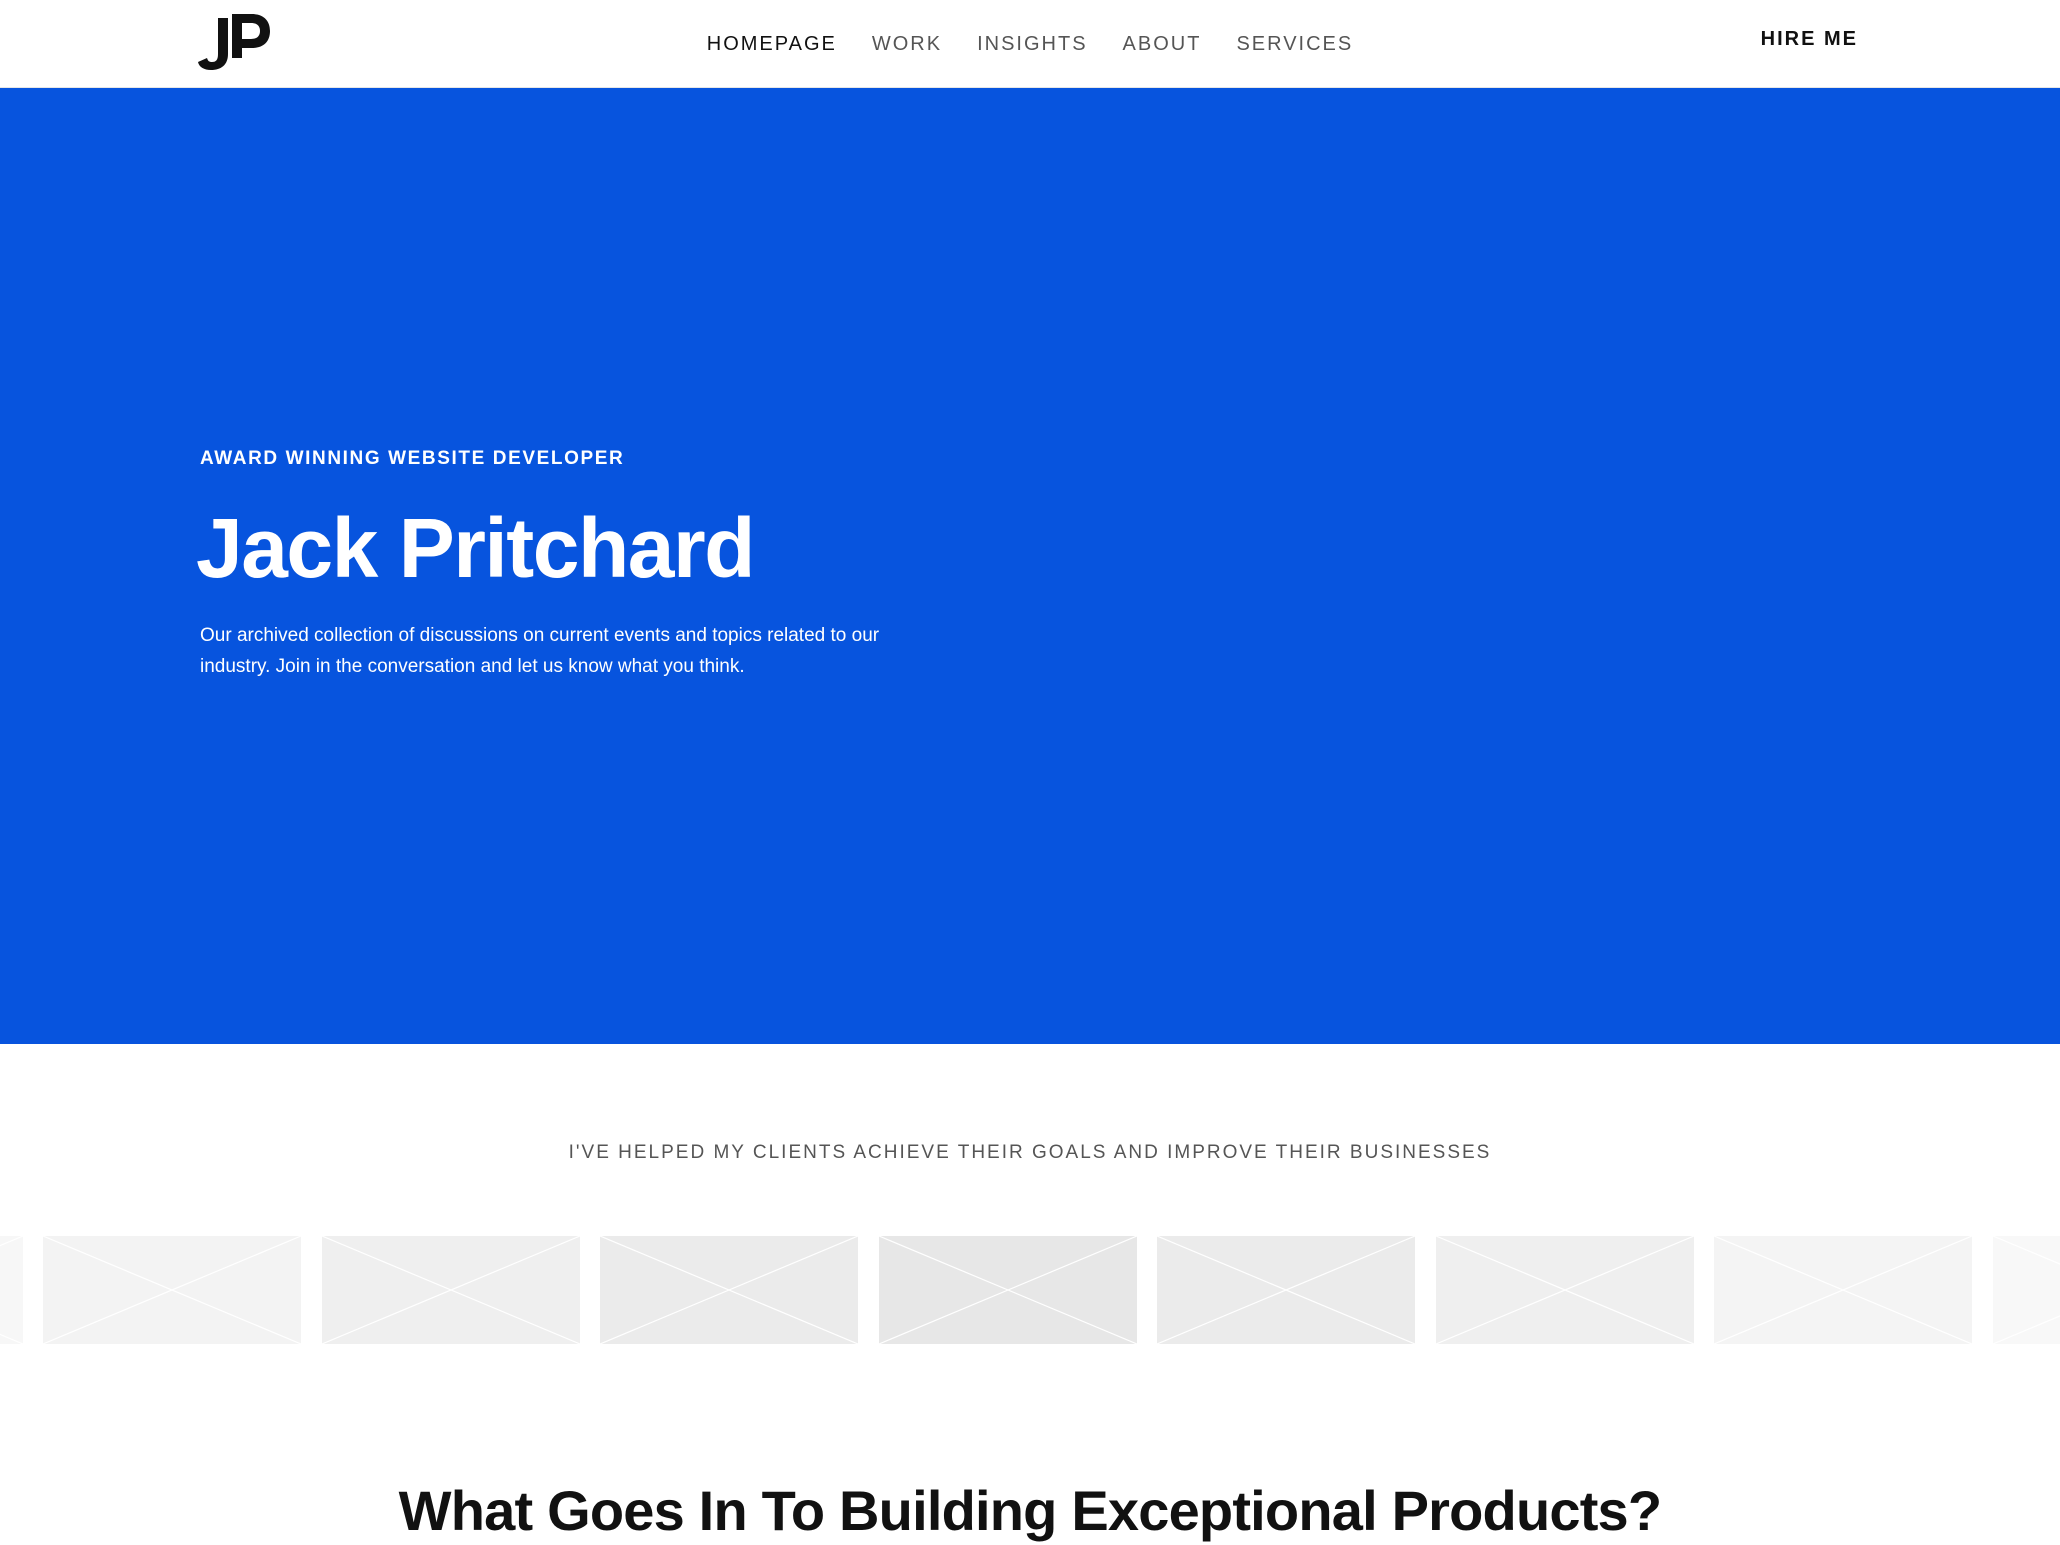  I want to click on nav-item-about: ABOUT, so click(1162, 44).